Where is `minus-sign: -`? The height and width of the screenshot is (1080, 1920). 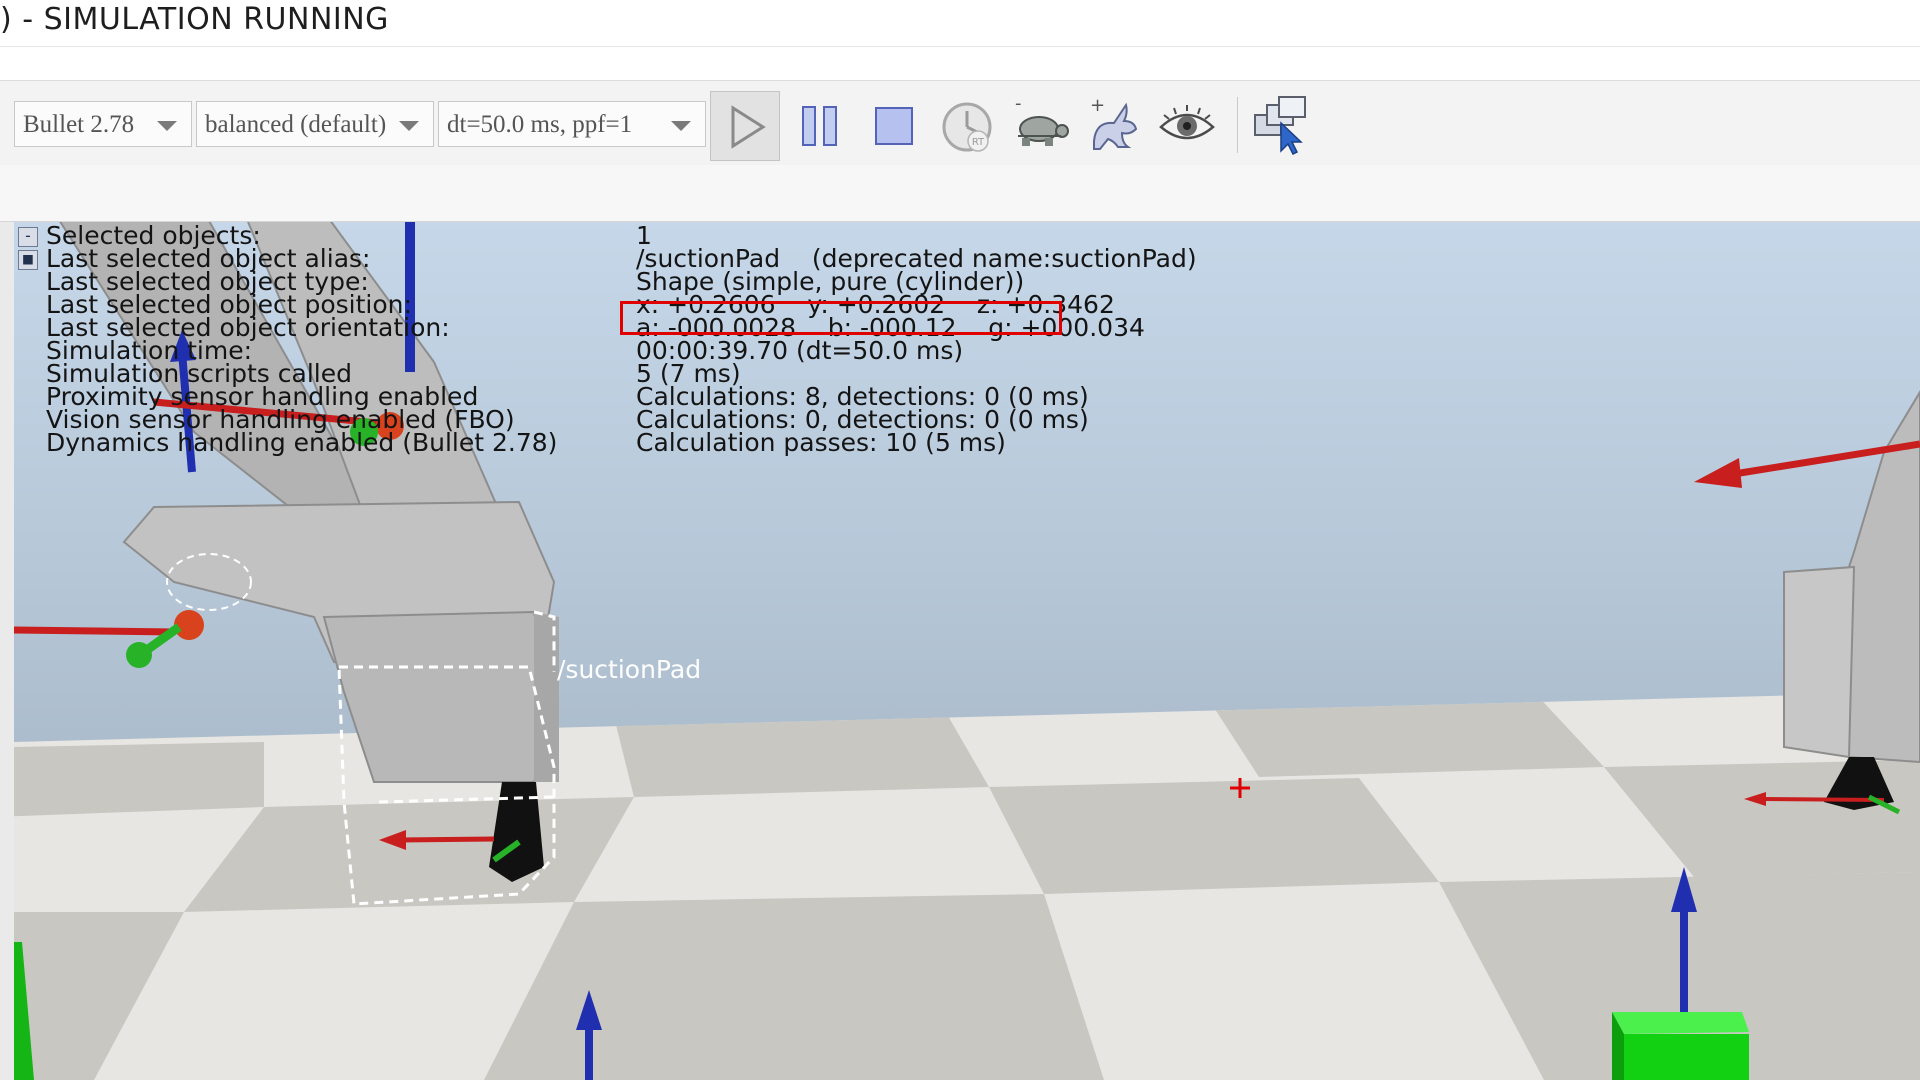
minus-sign: - is located at coordinates (1018, 103).